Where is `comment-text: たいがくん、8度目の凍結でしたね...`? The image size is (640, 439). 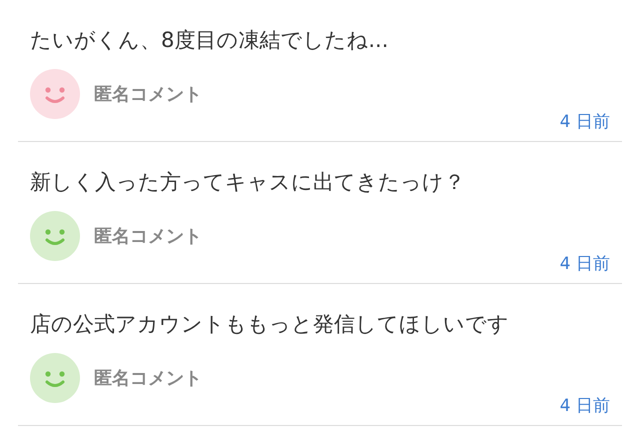
comment-text: たいがくん、8度目の凍結でしたね... is located at coordinates (210, 40).